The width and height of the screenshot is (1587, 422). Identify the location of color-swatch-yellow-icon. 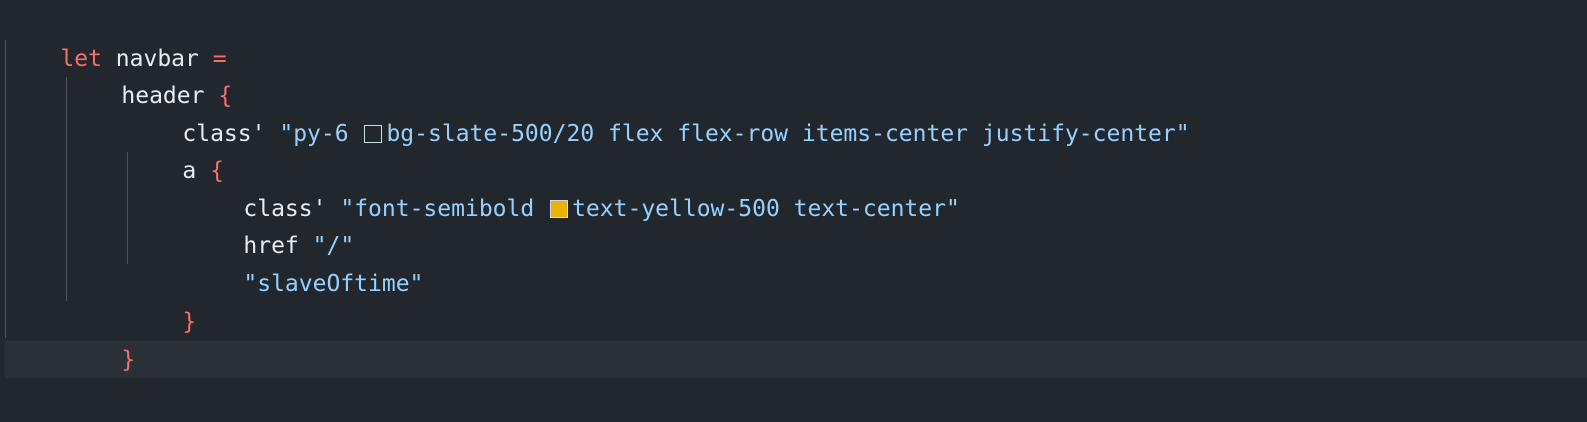
(559, 209).